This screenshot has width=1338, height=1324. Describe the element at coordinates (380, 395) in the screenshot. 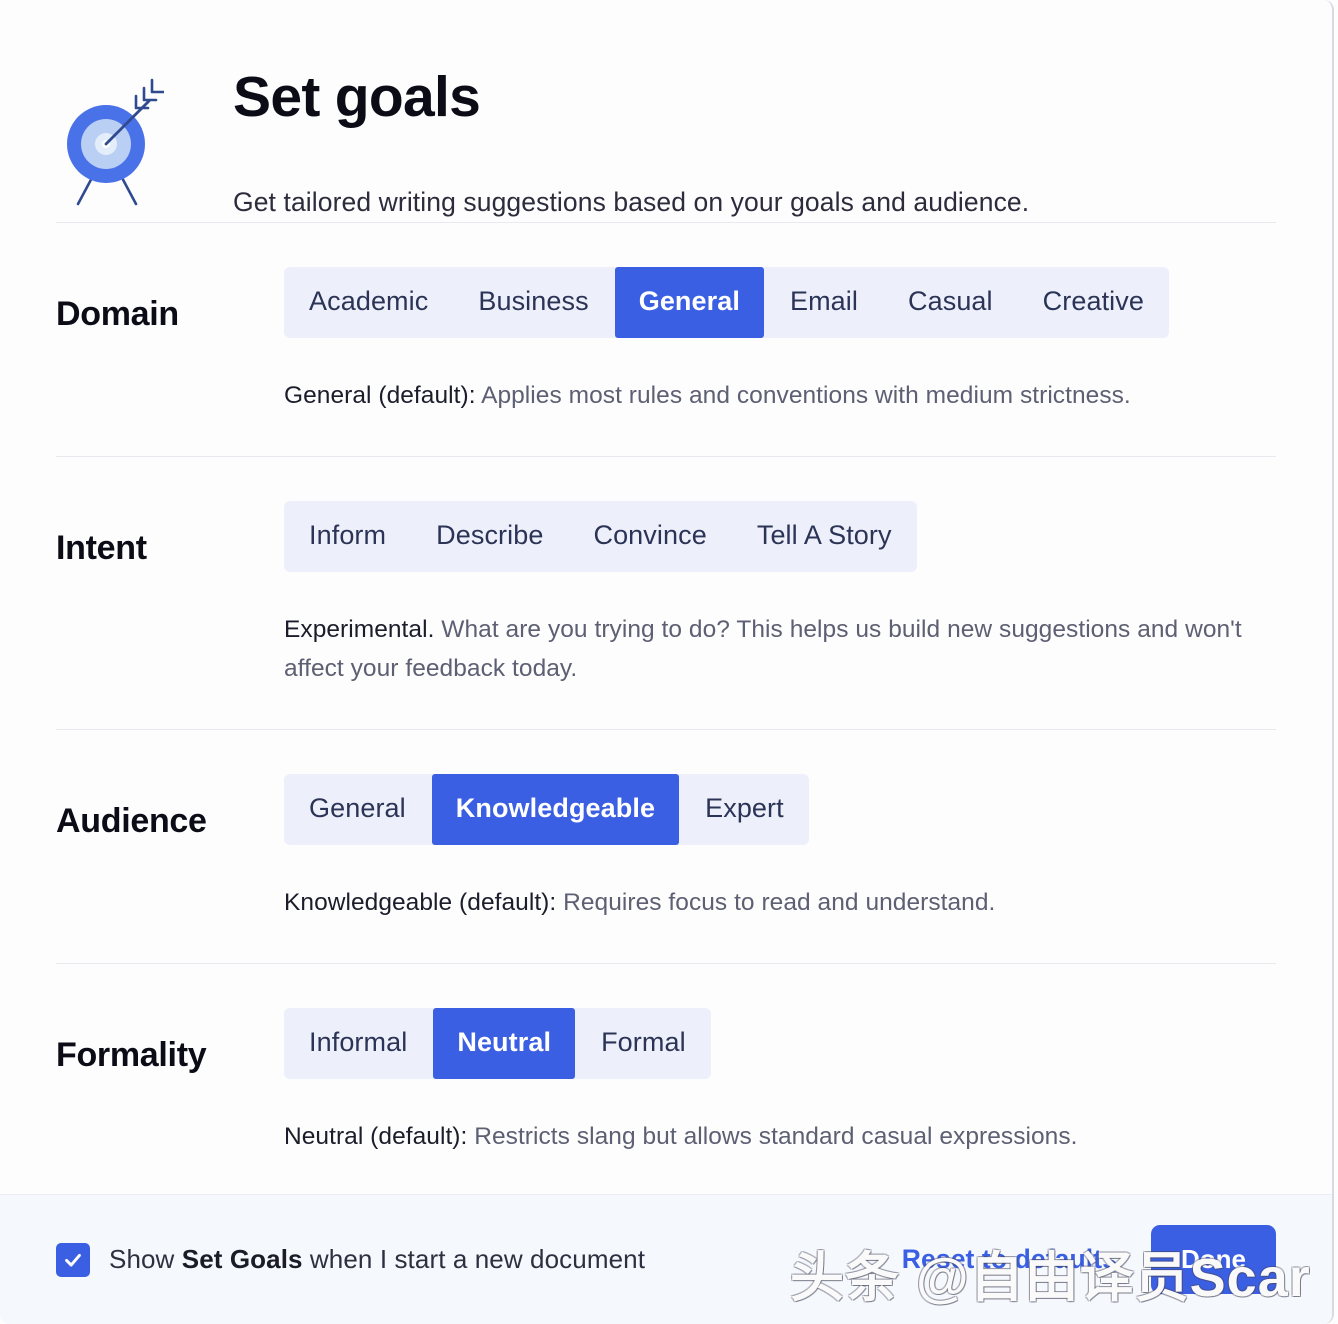

I see `section-description-lead: General (default):` at that location.